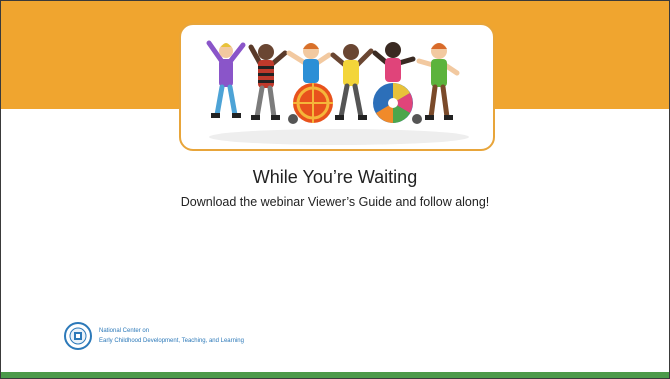 The height and width of the screenshot is (379, 670). What do you see at coordinates (335, 177) in the screenshot?
I see `slide-title: While You’re Waiting` at bounding box center [335, 177].